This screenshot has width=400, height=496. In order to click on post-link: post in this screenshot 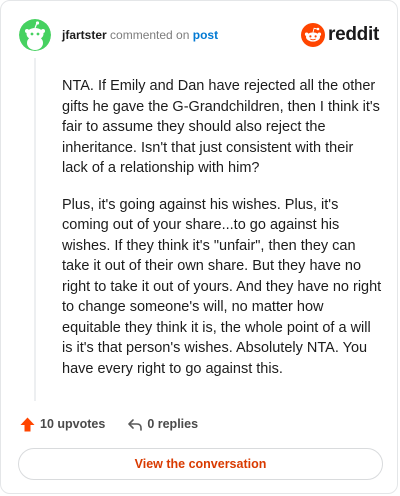, I will do `click(205, 35)`.